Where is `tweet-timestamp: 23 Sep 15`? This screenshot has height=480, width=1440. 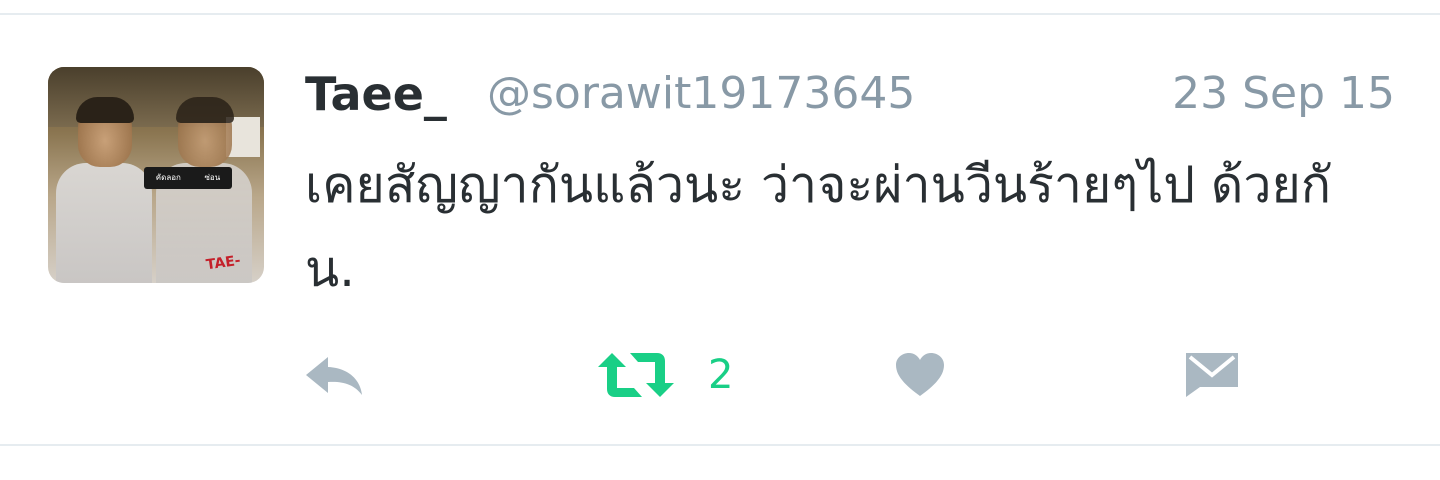 tweet-timestamp: 23 Sep 15 is located at coordinates (1283, 94).